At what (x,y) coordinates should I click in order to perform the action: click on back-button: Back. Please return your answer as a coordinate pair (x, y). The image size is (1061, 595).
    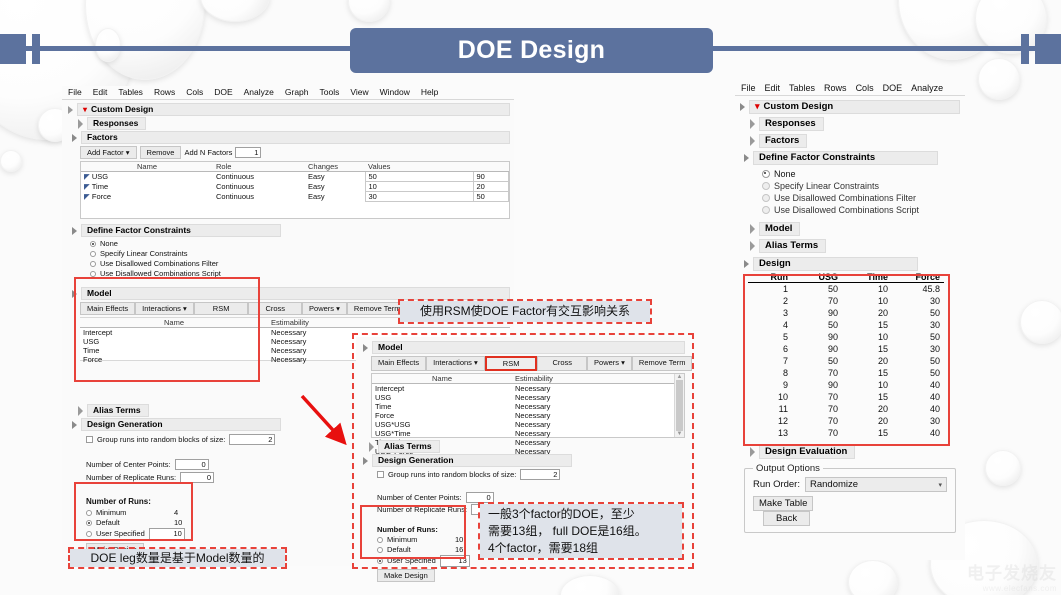
    Looking at the image, I should click on (787, 518).